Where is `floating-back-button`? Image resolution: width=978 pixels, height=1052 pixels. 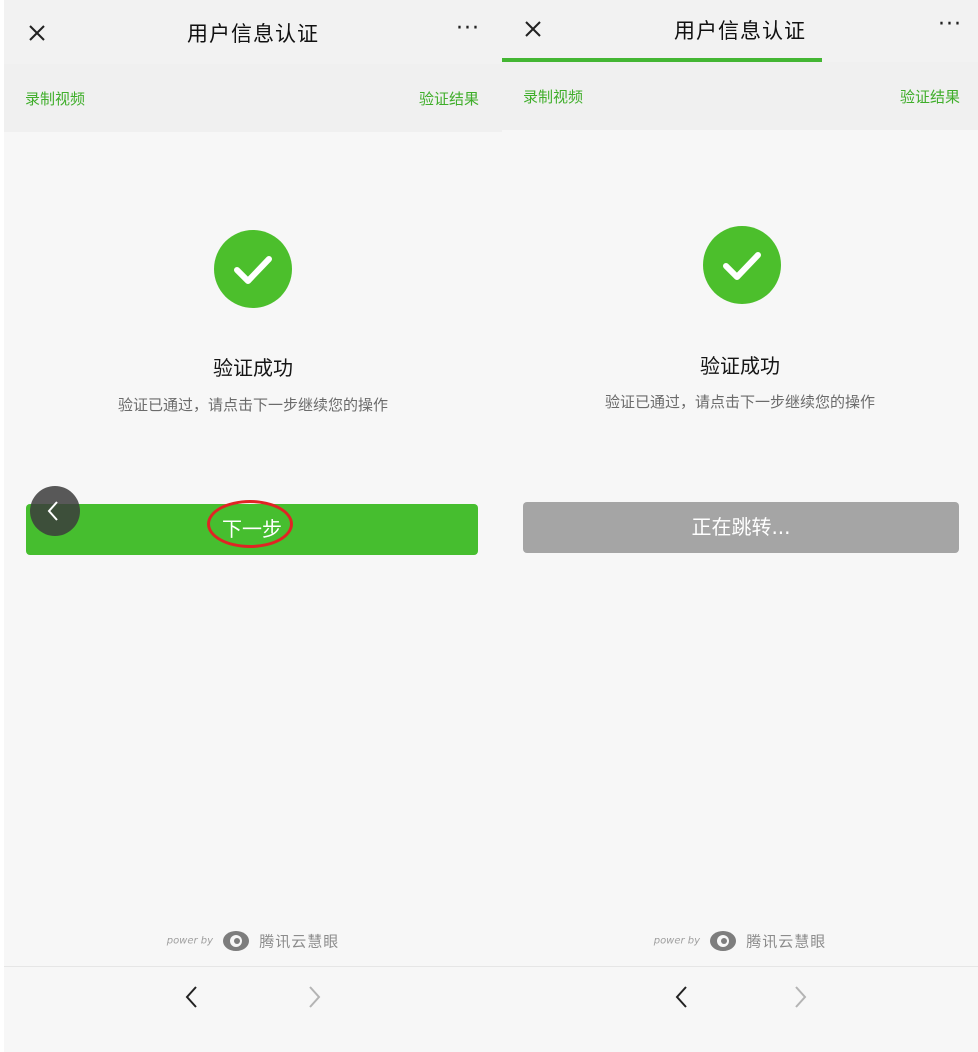
floating-back-button is located at coordinates (55, 511).